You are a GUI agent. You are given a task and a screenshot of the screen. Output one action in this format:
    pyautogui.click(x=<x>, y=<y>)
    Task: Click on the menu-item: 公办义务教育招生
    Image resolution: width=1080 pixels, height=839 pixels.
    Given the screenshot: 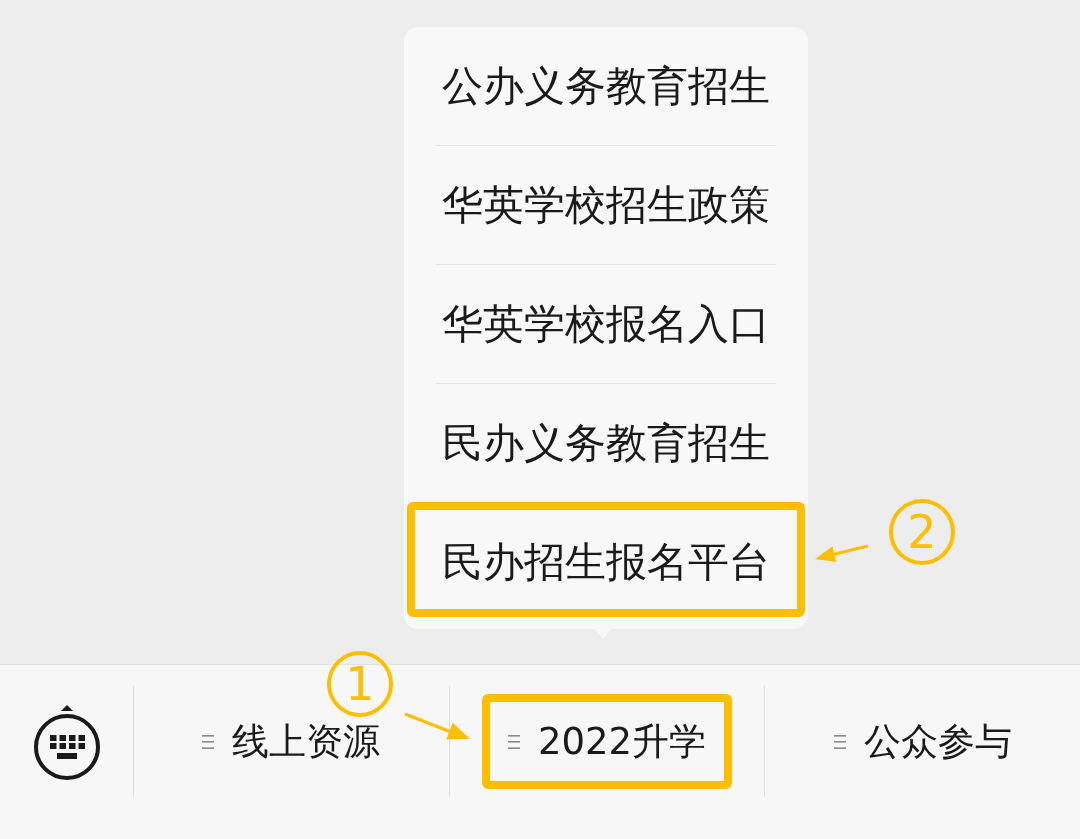 What is the action you would take?
    pyautogui.click(x=606, y=86)
    